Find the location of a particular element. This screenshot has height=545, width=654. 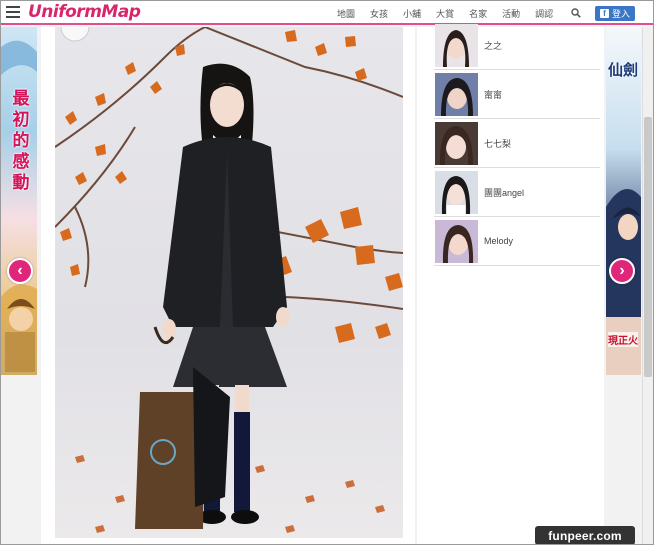

list-item: Melody is located at coordinates (517, 241).